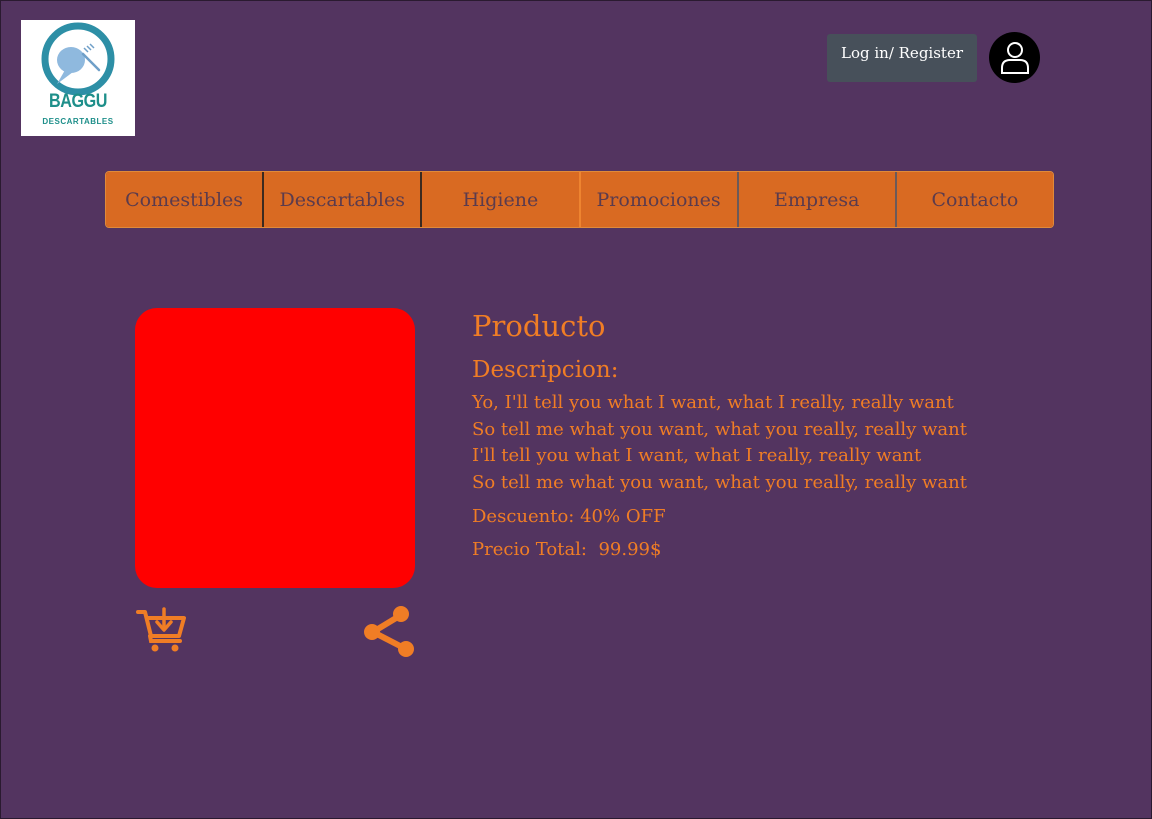 The image size is (1152, 819). Describe the element at coordinates (78, 121) in the screenshot. I see `brand-tagline: DESCARTABLES` at that location.